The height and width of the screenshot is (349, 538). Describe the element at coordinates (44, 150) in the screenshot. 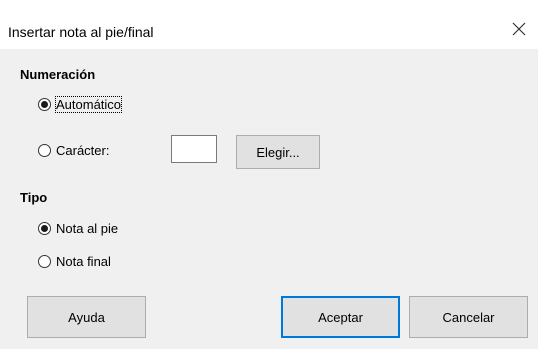

I see `character-radio` at that location.